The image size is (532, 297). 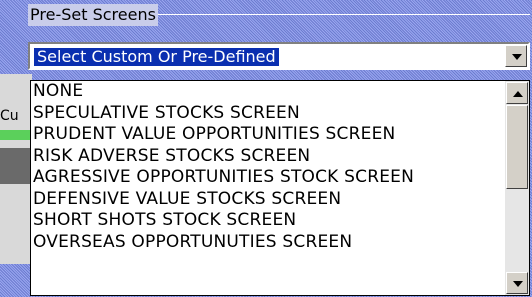 I want to click on scroll-up-button, so click(x=517, y=93).